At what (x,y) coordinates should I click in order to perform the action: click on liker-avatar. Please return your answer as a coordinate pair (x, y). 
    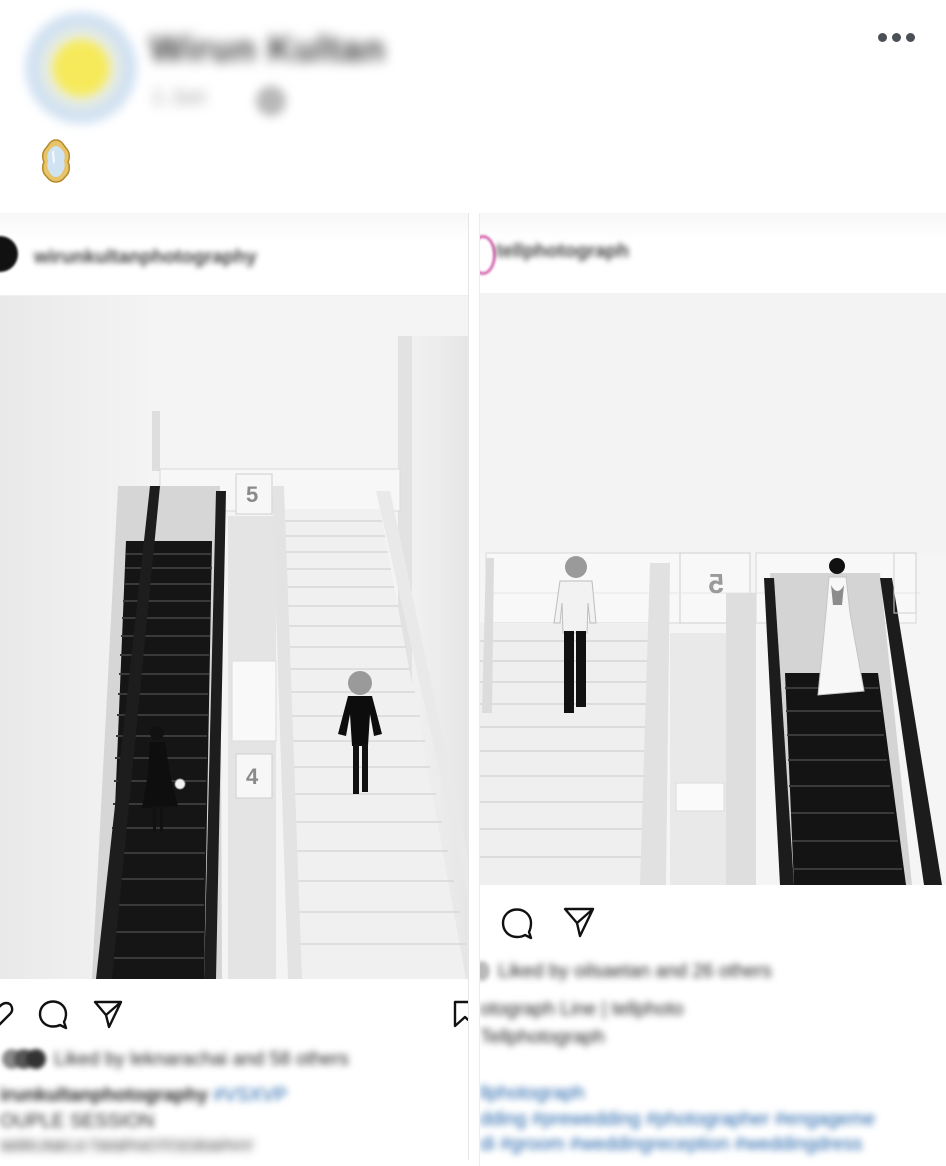
    Looking at the image, I should click on (485, 971).